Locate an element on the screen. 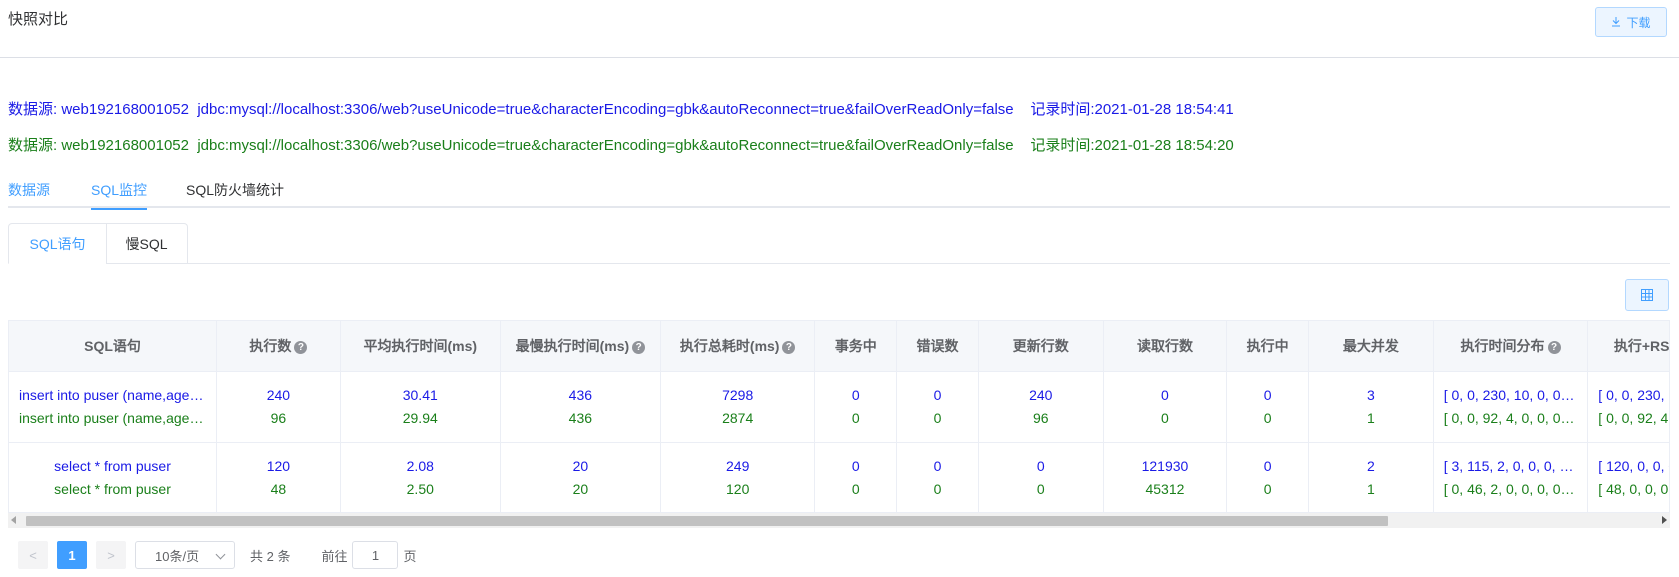 The image size is (1679, 577). column-header-read-rows: 读取行数 is located at coordinates (1165, 346).